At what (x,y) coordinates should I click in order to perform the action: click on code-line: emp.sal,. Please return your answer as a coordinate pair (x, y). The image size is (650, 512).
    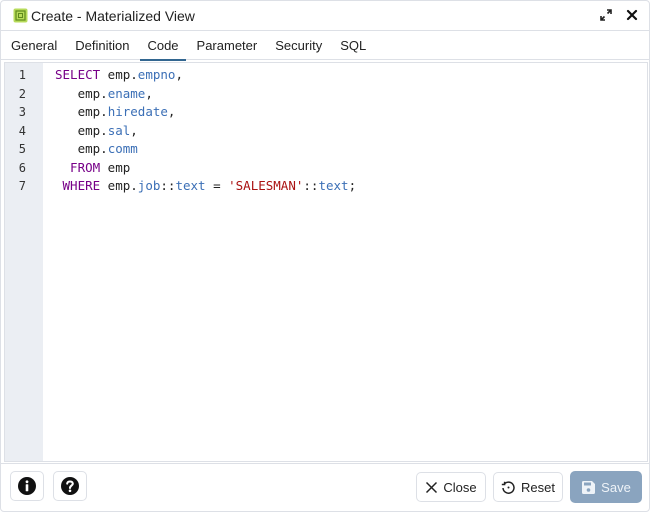
    Looking at the image, I should click on (345, 131).